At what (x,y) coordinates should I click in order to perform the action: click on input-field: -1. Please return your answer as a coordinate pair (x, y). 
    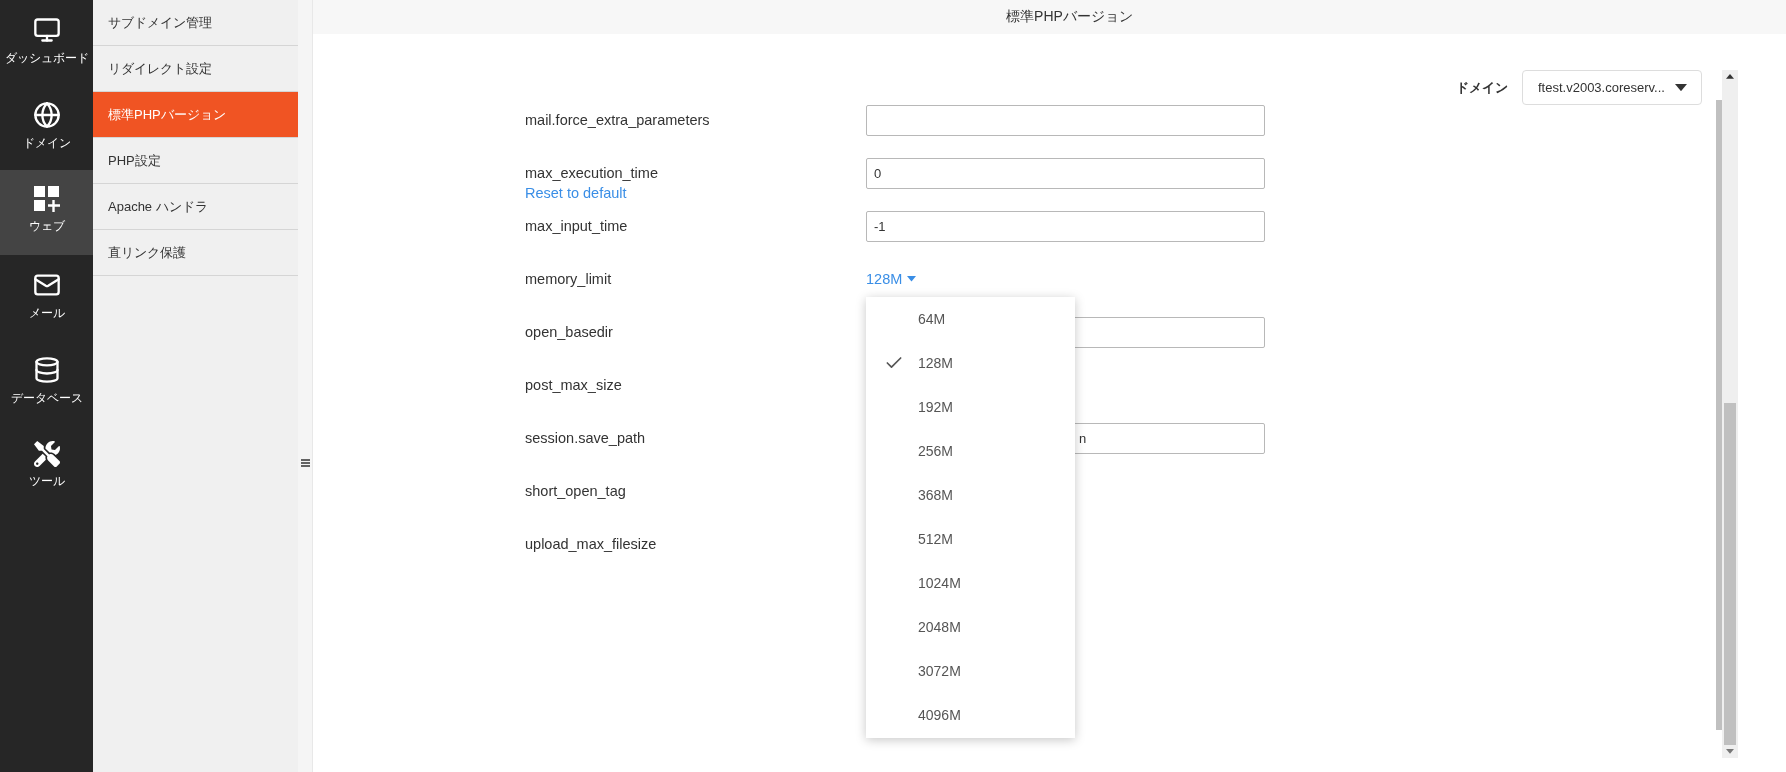
    Looking at the image, I should click on (1065, 226).